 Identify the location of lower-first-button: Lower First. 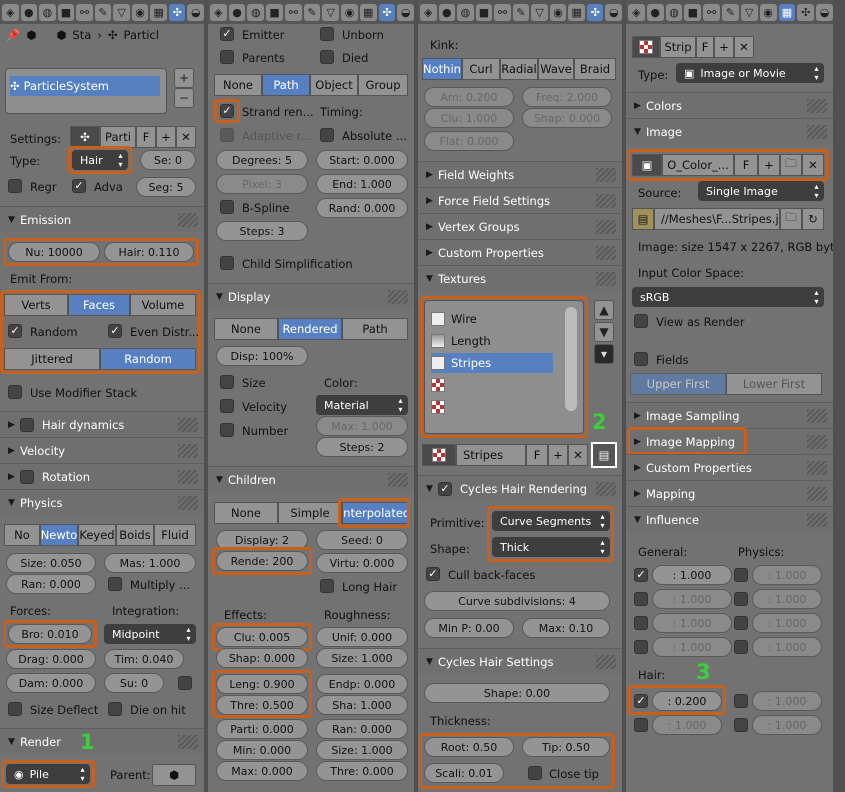
(774, 384).